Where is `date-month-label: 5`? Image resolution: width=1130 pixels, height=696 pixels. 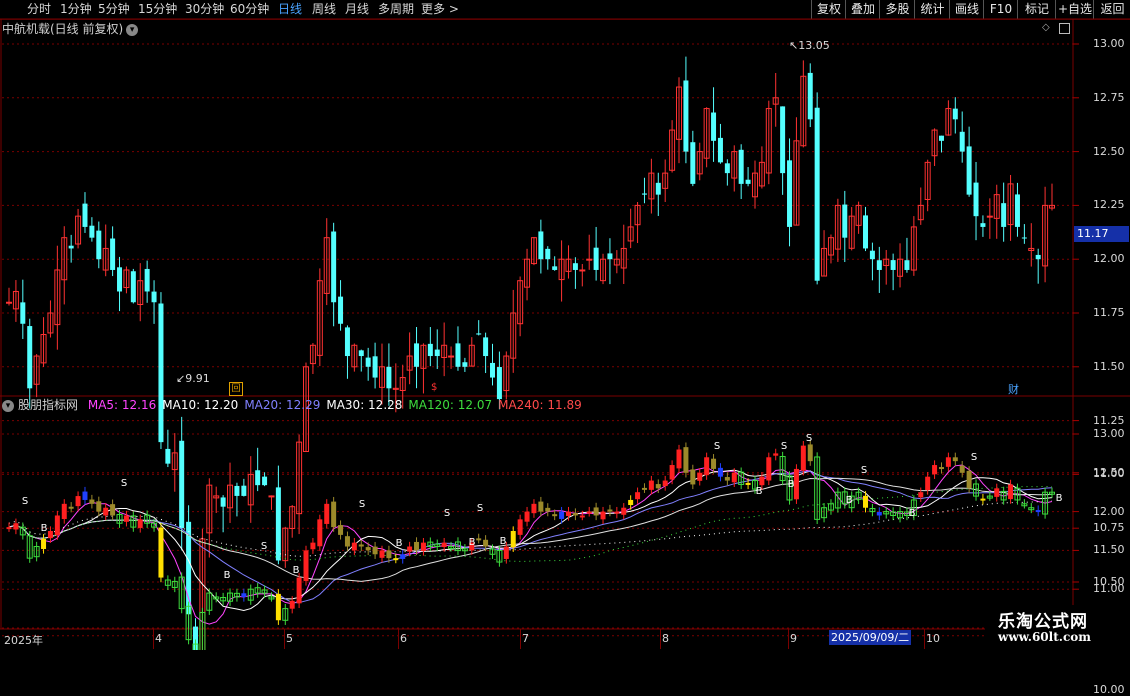 date-month-label: 5 is located at coordinates (289, 638).